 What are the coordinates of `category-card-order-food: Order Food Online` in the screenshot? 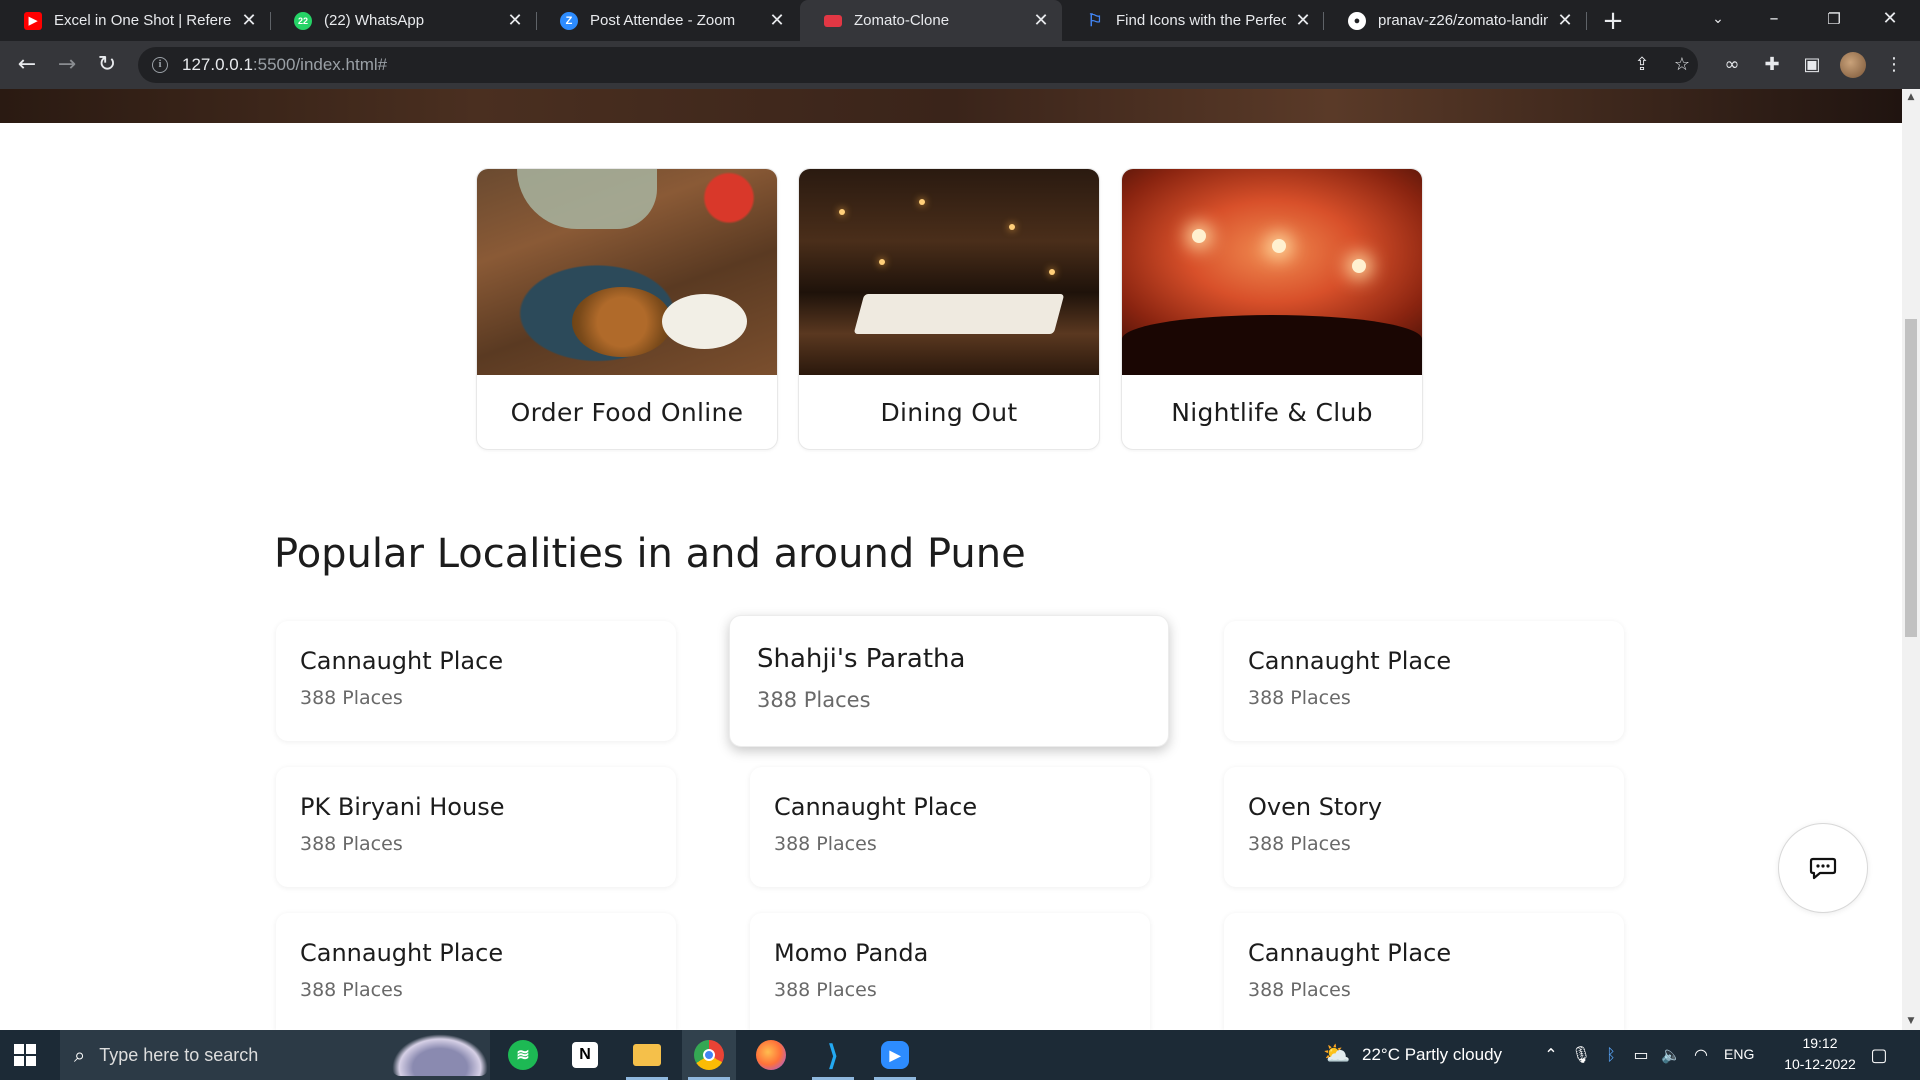 It's located at (627, 309).